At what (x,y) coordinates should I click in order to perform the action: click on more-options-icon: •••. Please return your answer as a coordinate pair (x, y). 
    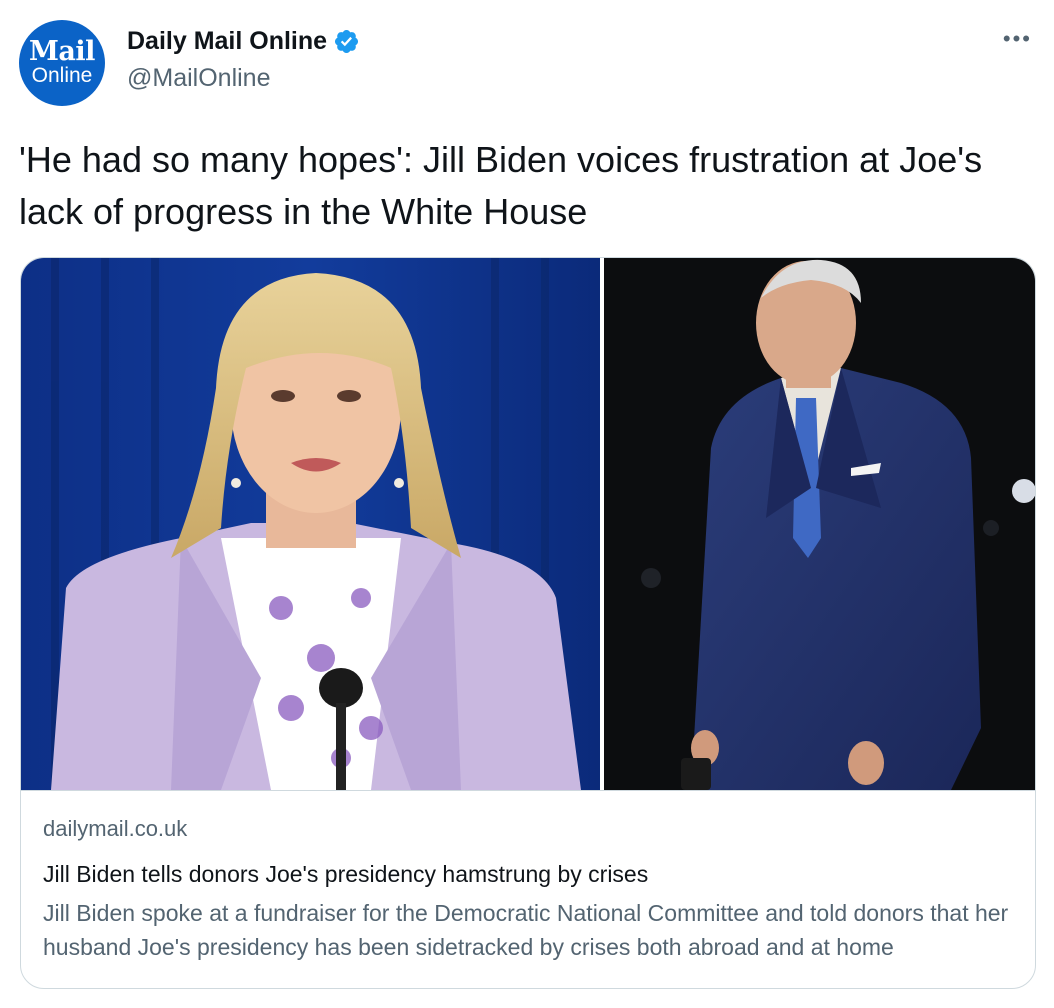
    Looking at the image, I should click on (1017, 39).